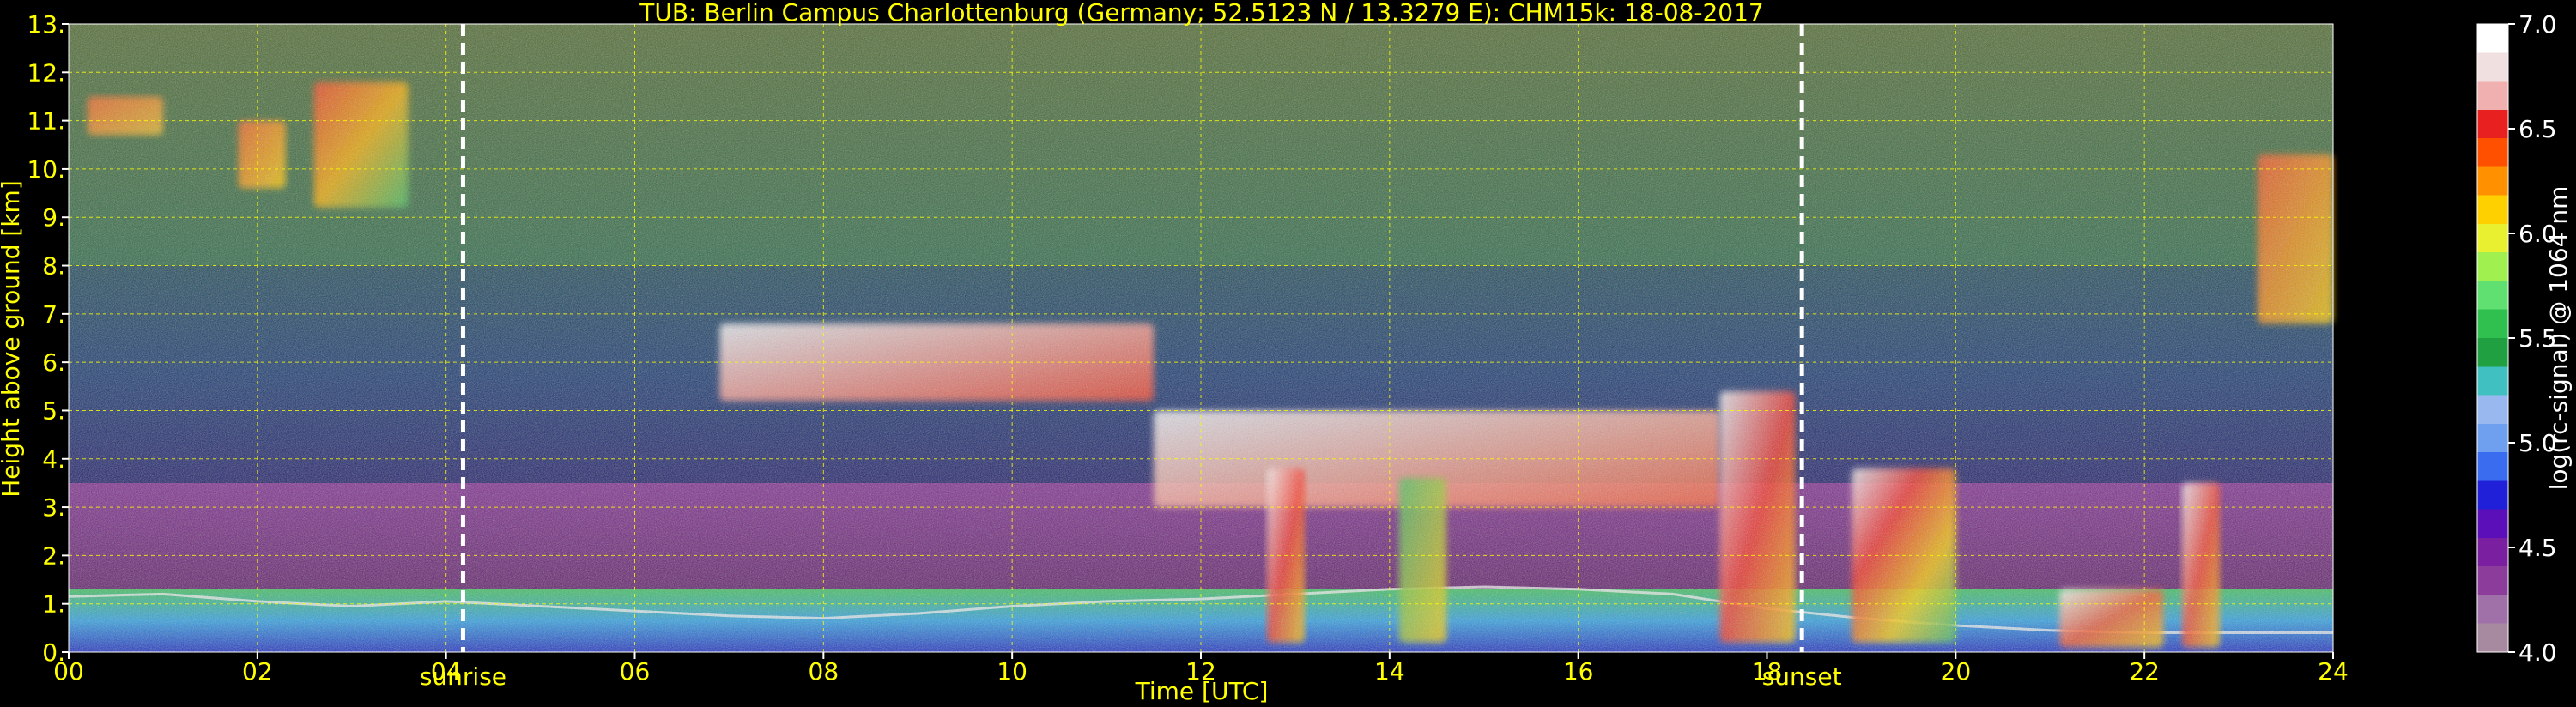  What do you see at coordinates (53, 460) in the screenshot?
I see `y-tick-label: 4.` at bounding box center [53, 460].